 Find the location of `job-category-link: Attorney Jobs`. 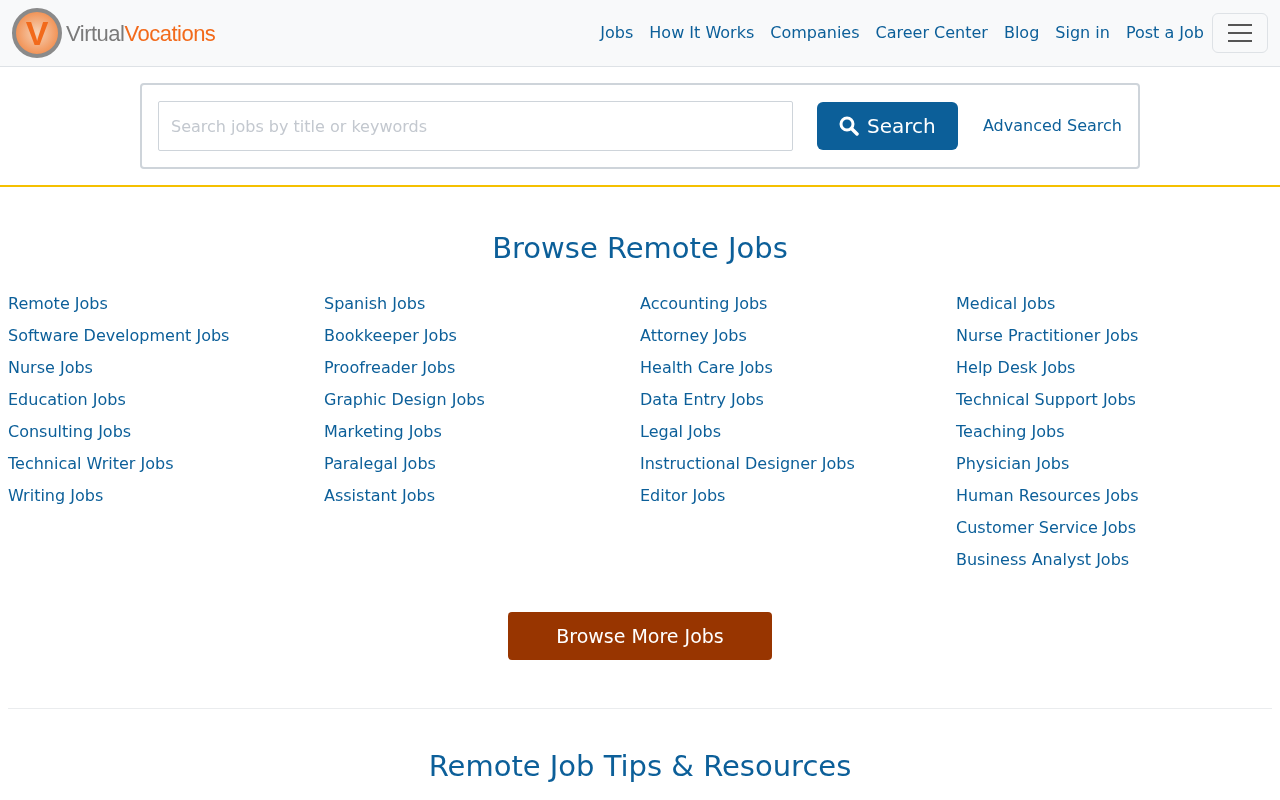

job-category-link: Attorney Jobs is located at coordinates (693, 335).